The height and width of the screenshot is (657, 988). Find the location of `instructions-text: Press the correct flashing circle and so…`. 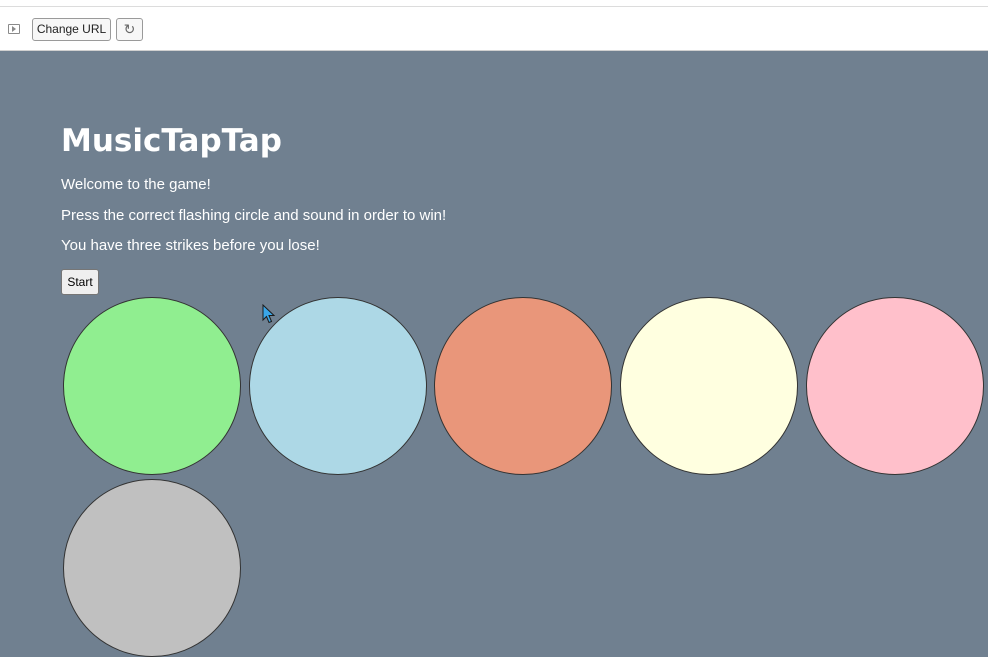

instructions-text: Press the correct flashing circle and so… is located at coordinates (254, 215).